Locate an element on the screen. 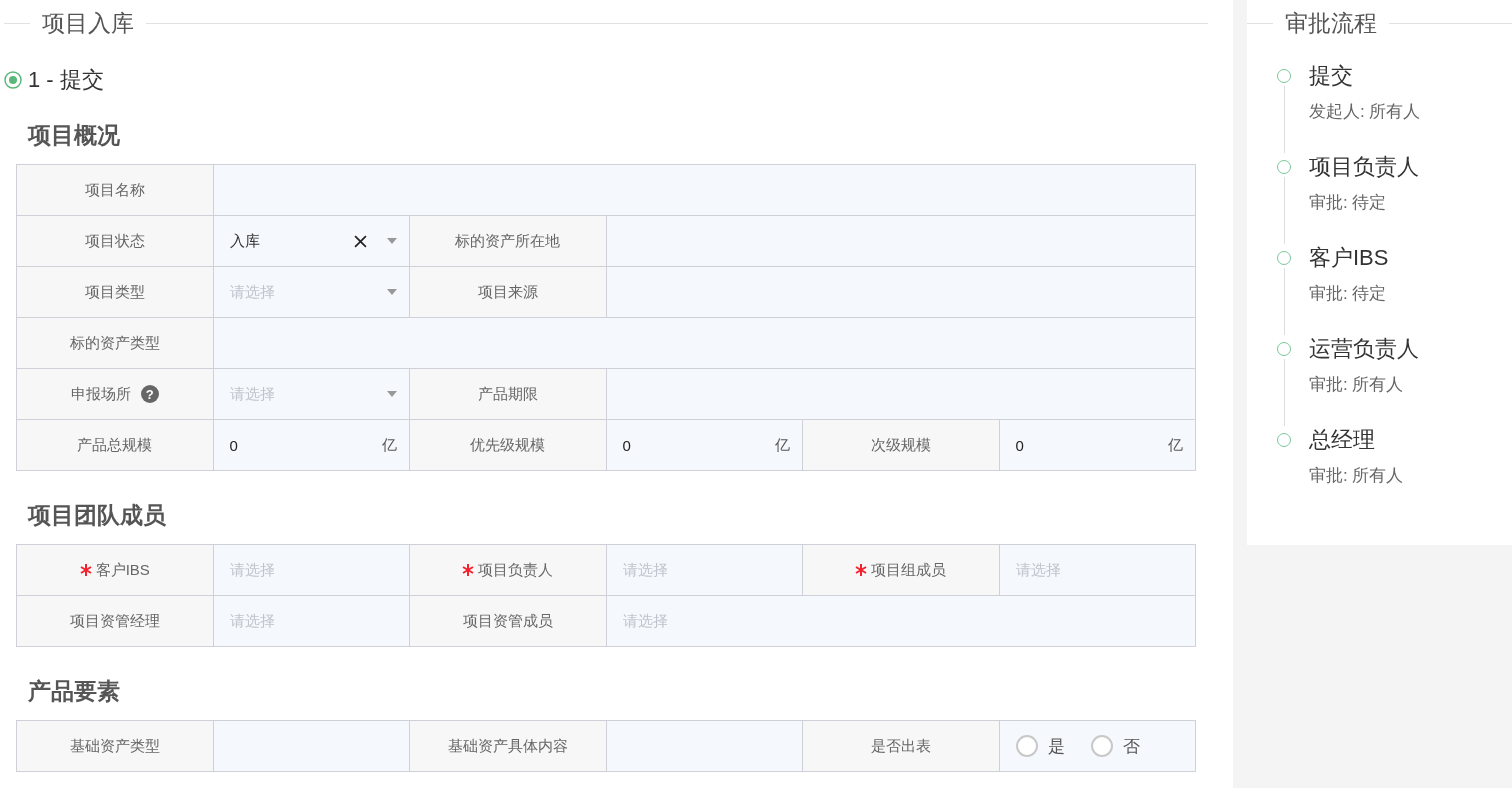 The width and height of the screenshot is (1512, 788). field-label: 项目类型 is located at coordinates (114, 292).